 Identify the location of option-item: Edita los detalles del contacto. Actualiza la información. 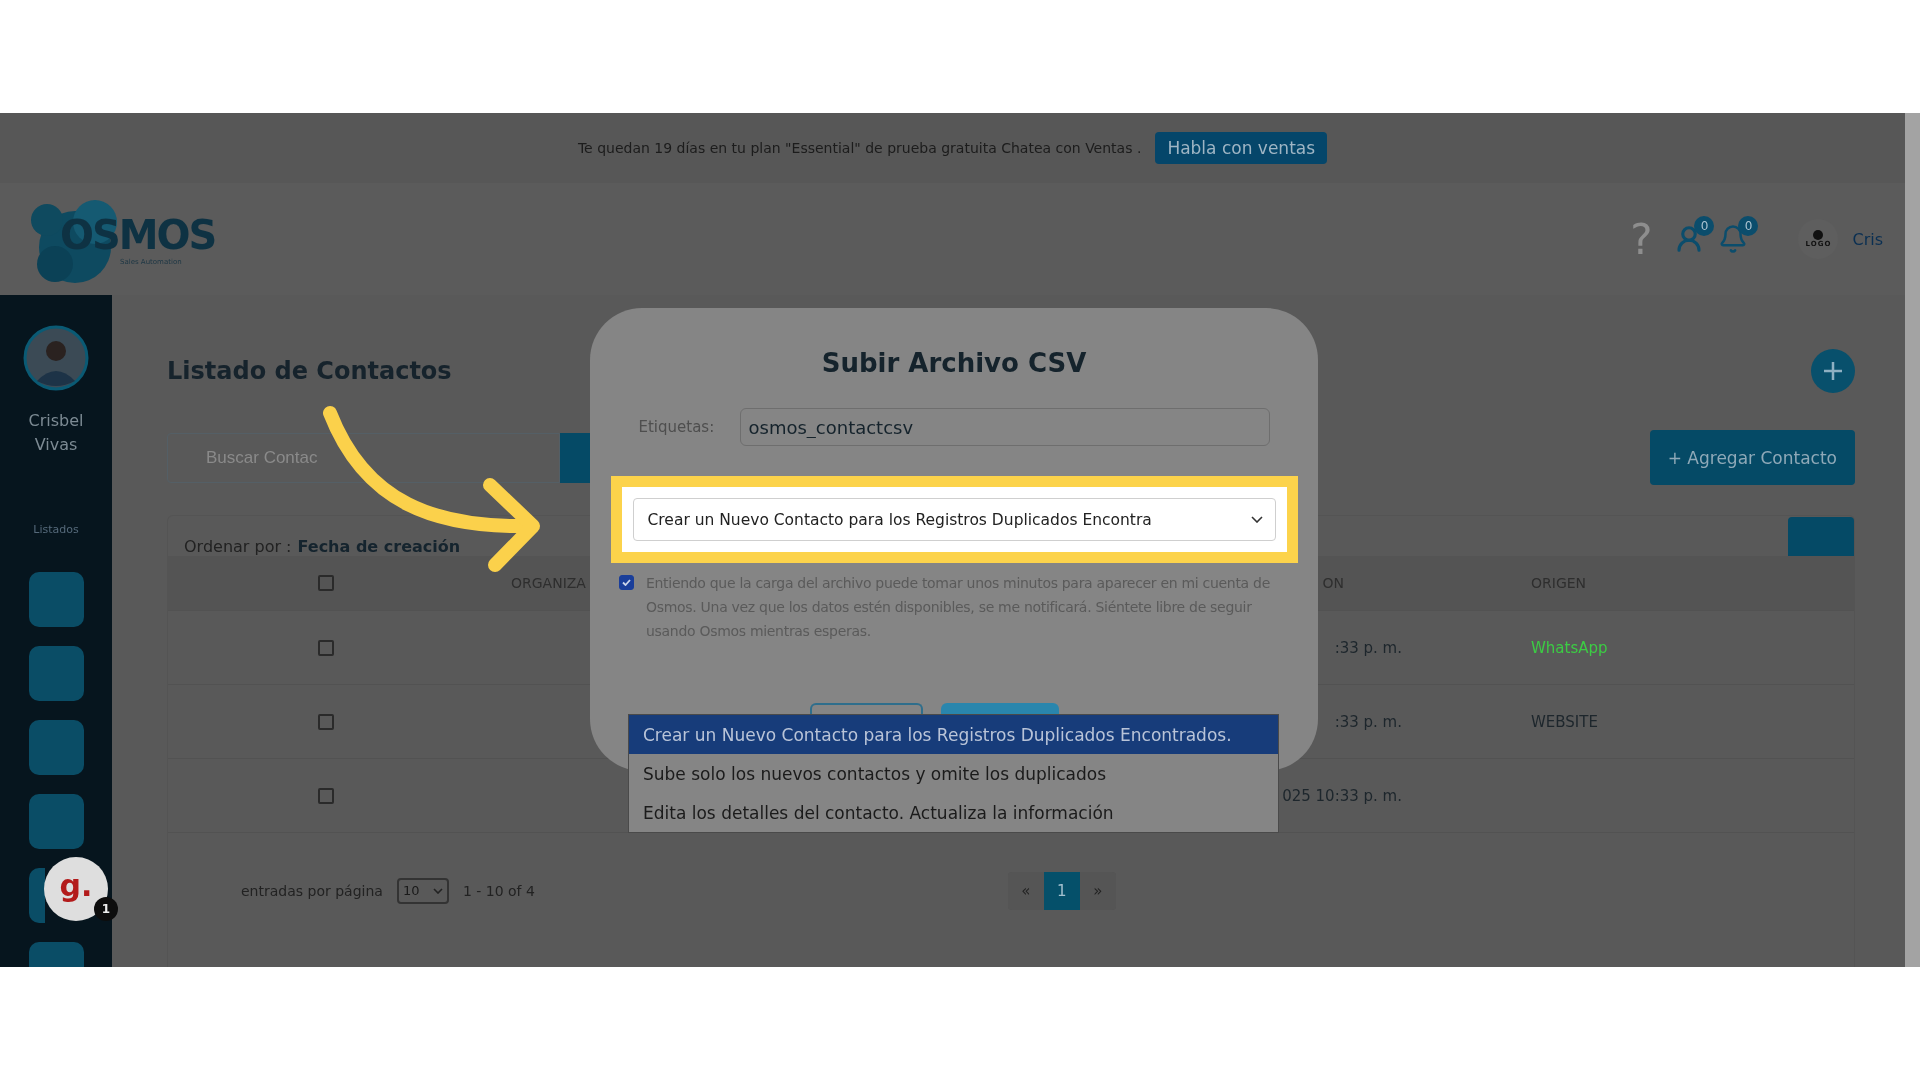
(953, 812).